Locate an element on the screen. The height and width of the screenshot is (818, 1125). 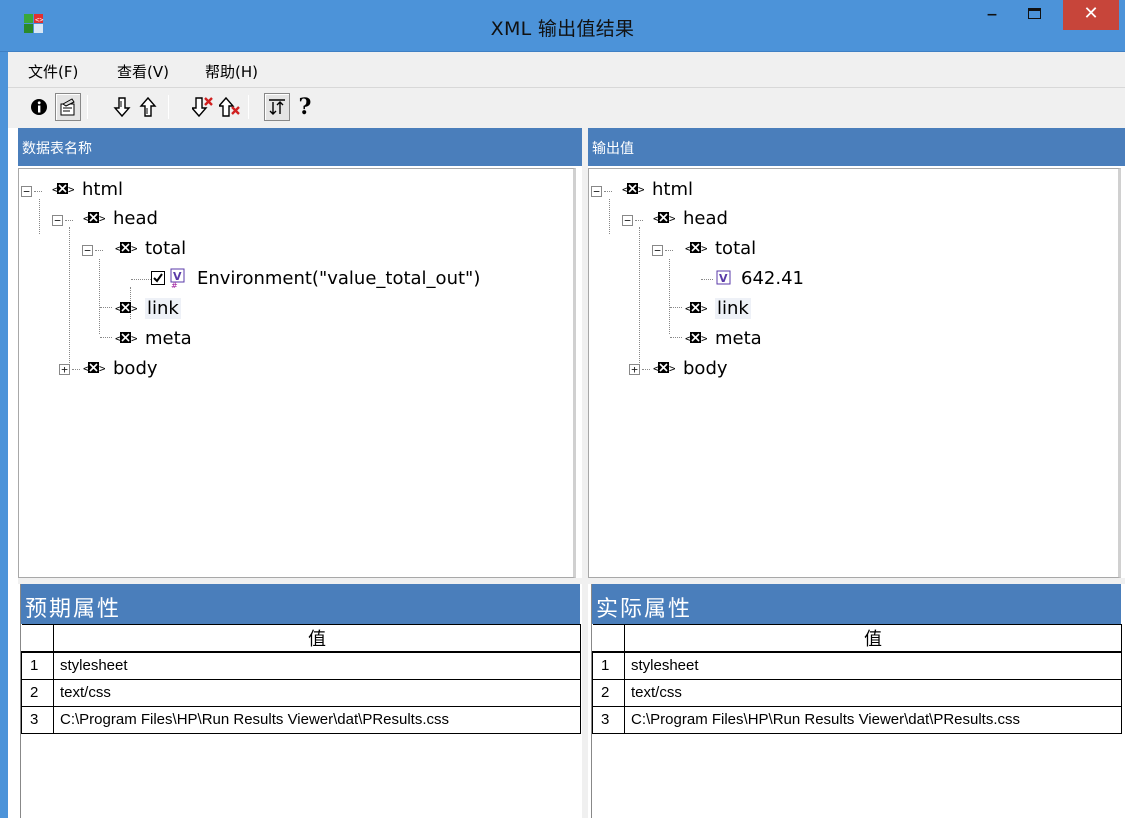
info-icon is located at coordinates (39, 107).